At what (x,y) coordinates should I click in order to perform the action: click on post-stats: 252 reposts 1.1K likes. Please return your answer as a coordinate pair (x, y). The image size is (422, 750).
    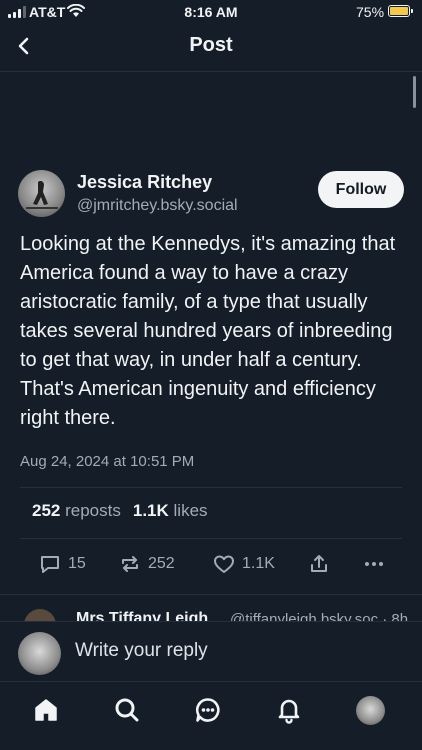
    Looking at the image, I should click on (120, 511).